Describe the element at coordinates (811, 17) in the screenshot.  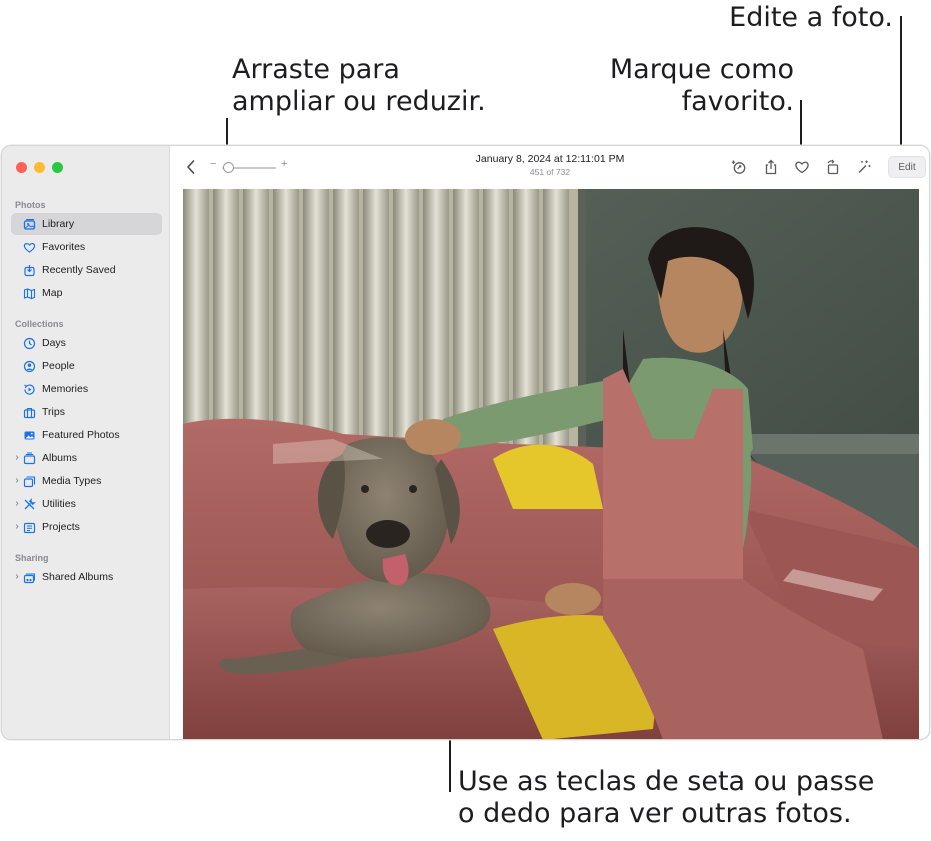
I see `callout-edit: Edite a foto.` at that location.